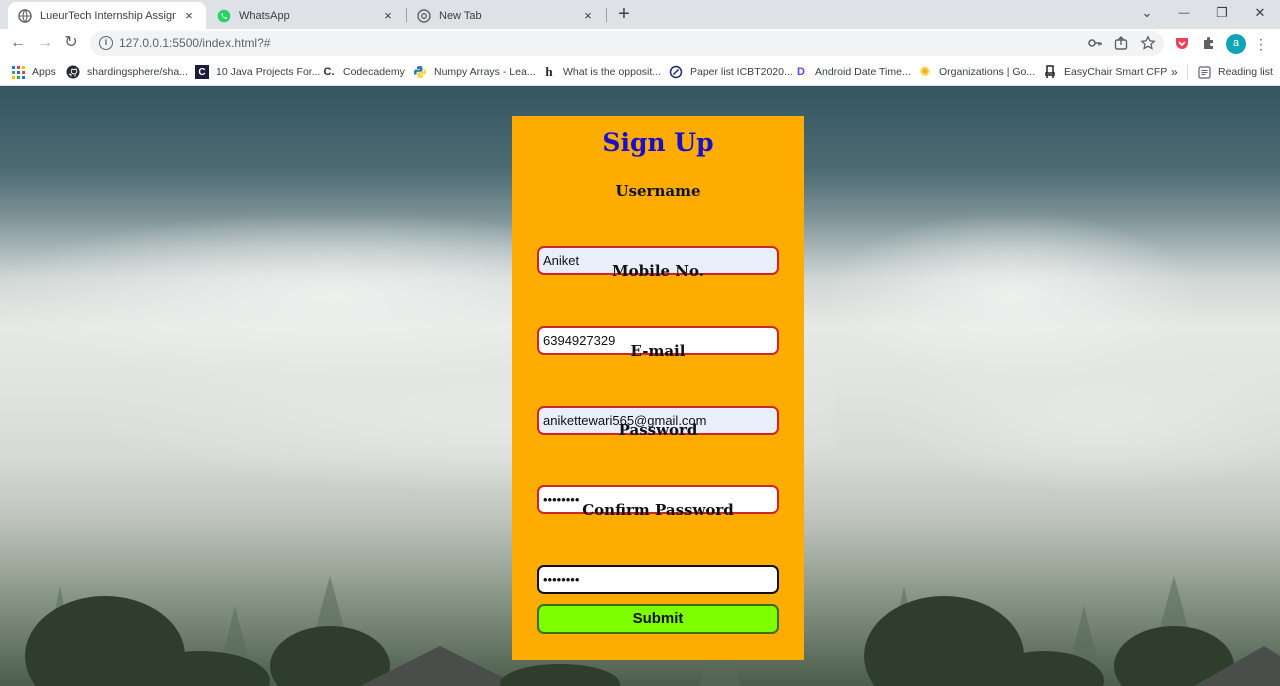  I want to click on tab-label: LueurTech Internship Assignment, so click(108, 15).